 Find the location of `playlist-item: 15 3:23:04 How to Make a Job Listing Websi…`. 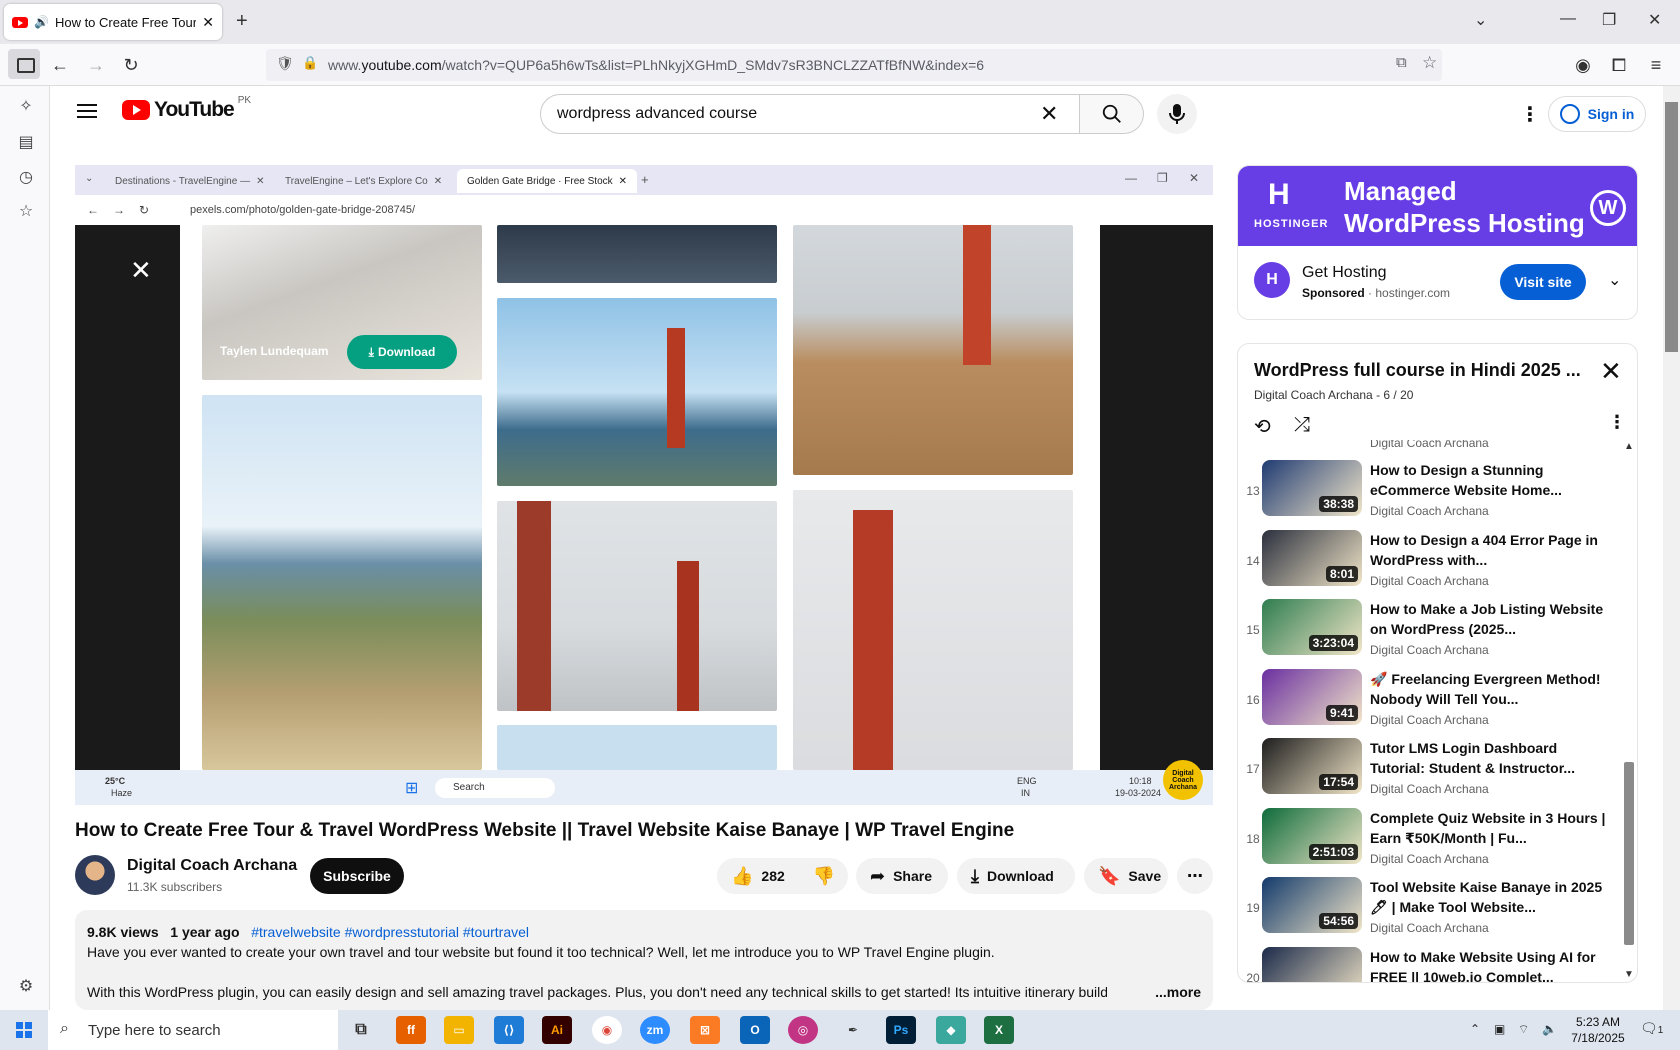

playlist-item: 15 3:23:04 How to Make a Job Listing Websi… is located at coordinates (1428, 630).